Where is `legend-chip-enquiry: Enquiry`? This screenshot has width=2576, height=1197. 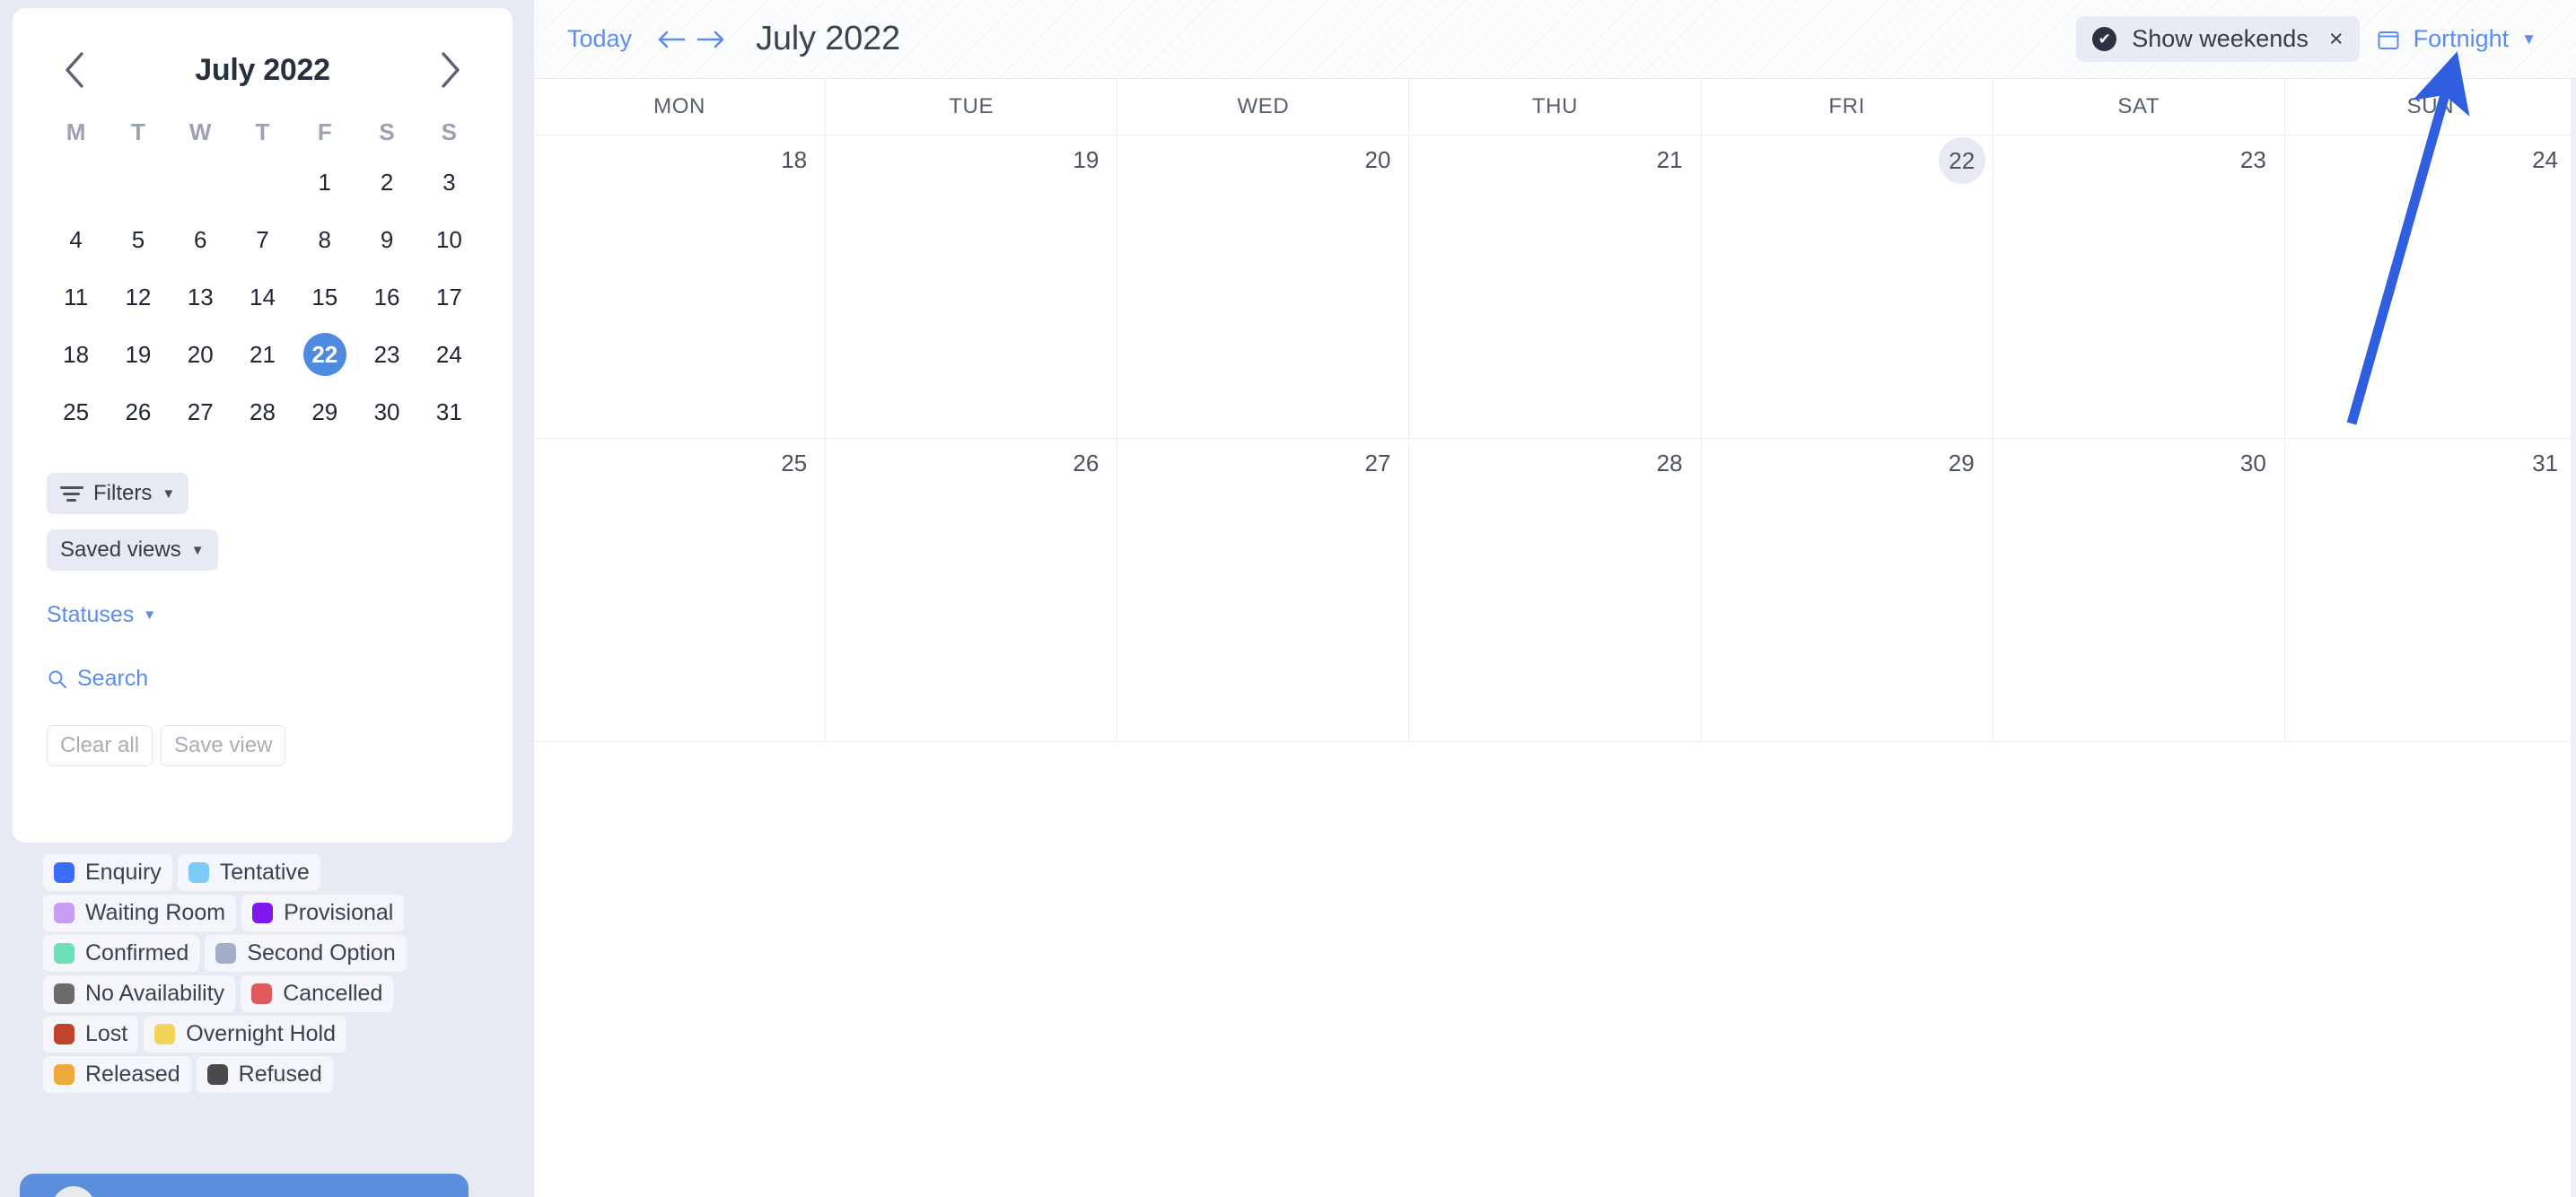
legend-chip-enquiry: Enquiry is located at coordinates (107, 872).